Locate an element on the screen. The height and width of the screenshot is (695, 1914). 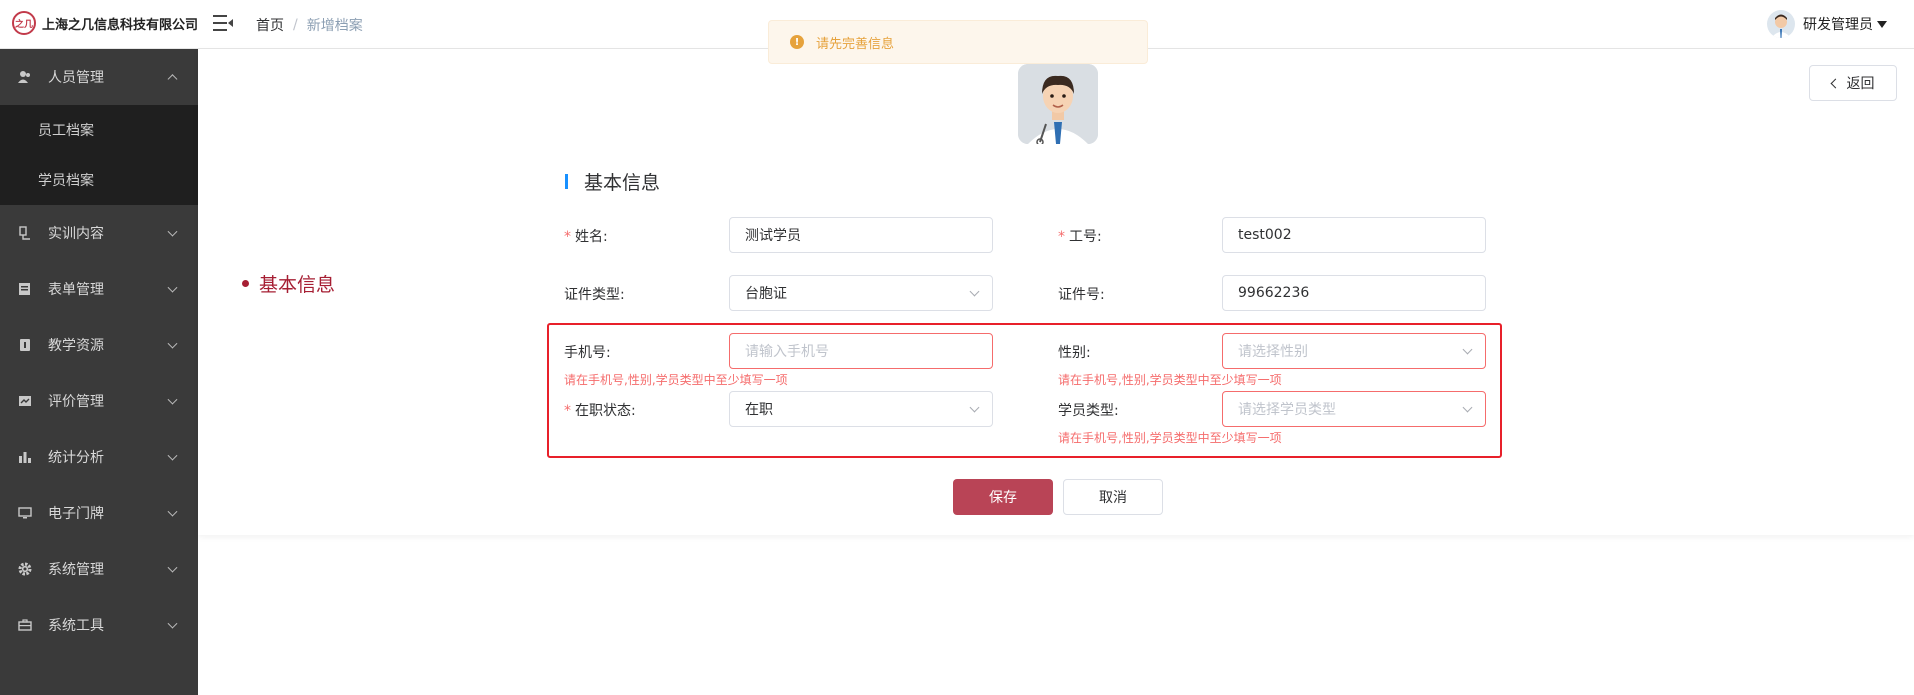
gender-select-placeholder: 请选择性别 is located at coordinates (1273, 352).